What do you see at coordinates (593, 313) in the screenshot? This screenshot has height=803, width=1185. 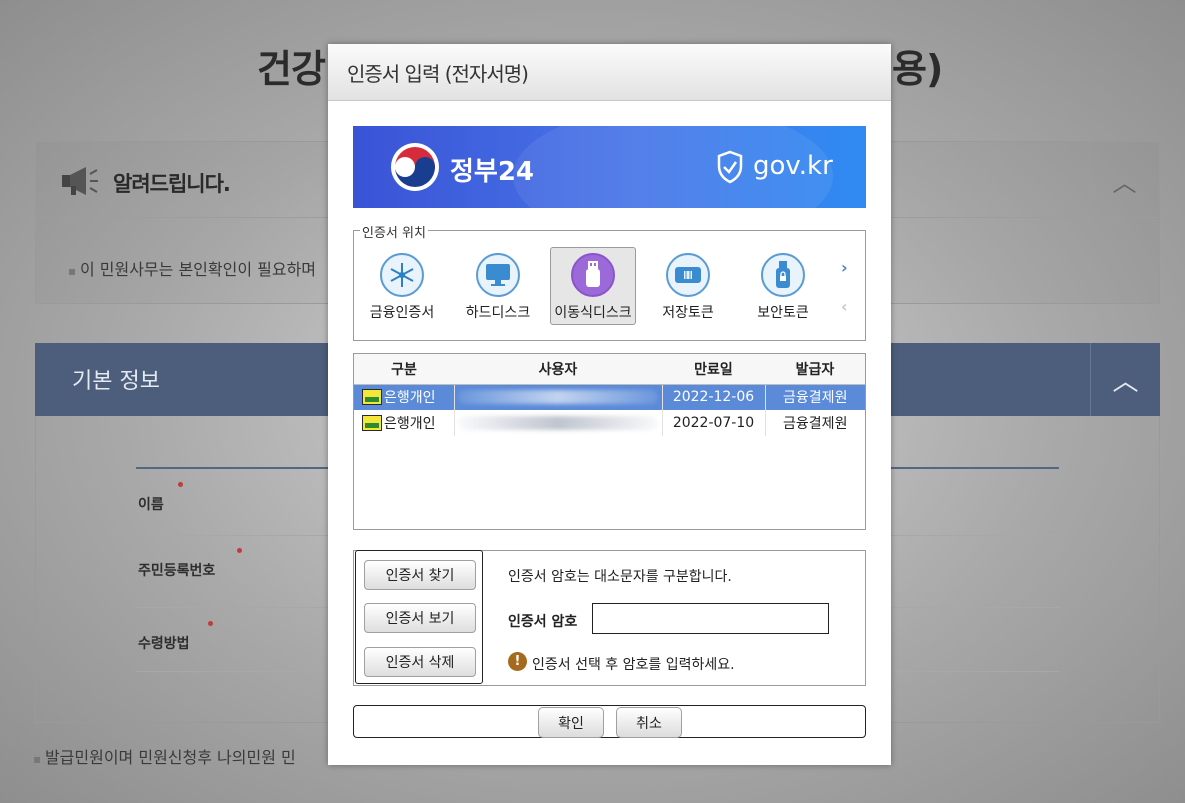 I see `location-label: 이동식디스크` at bounding box center [593, 313].